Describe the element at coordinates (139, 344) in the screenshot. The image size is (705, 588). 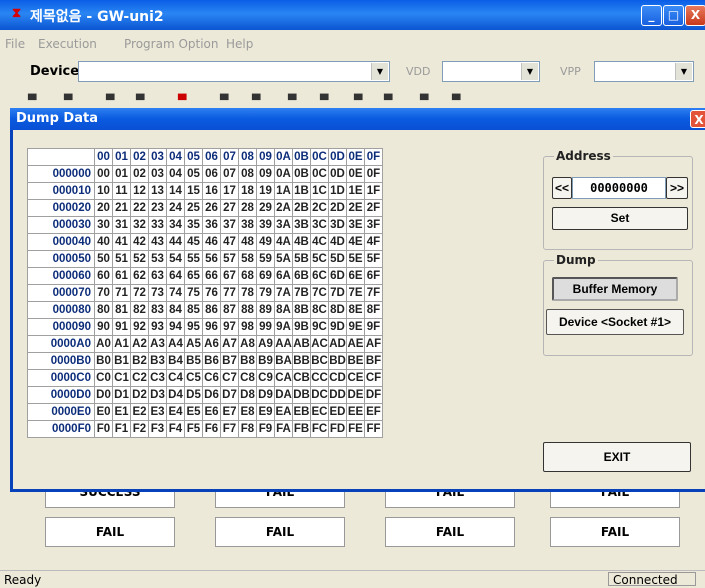
I see `hex-cell: A2` at that location.